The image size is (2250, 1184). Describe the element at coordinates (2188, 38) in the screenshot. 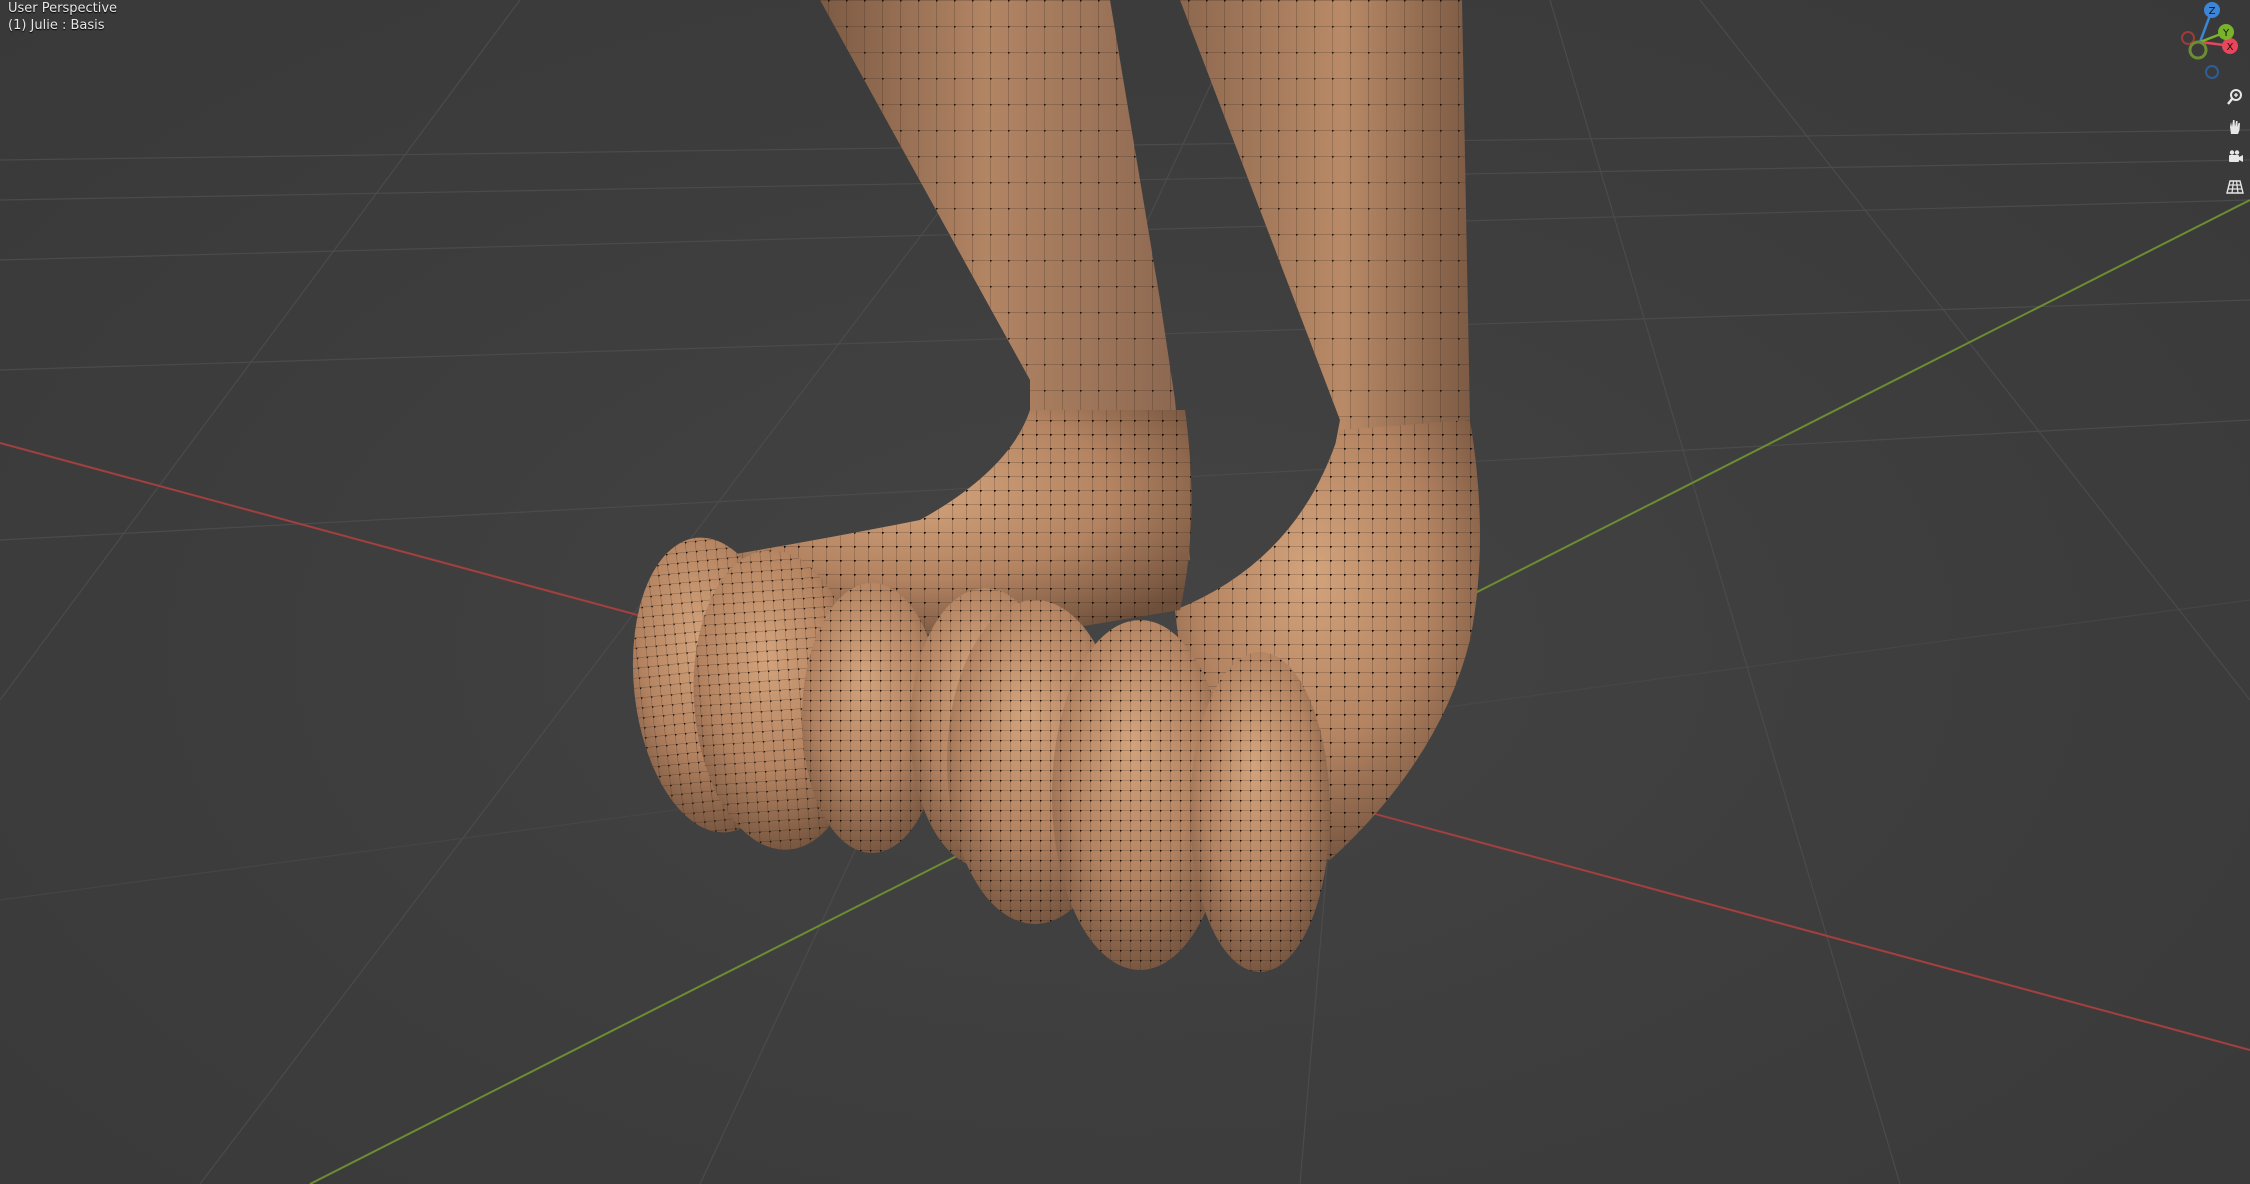

I see `neg-x-icon` at that location.